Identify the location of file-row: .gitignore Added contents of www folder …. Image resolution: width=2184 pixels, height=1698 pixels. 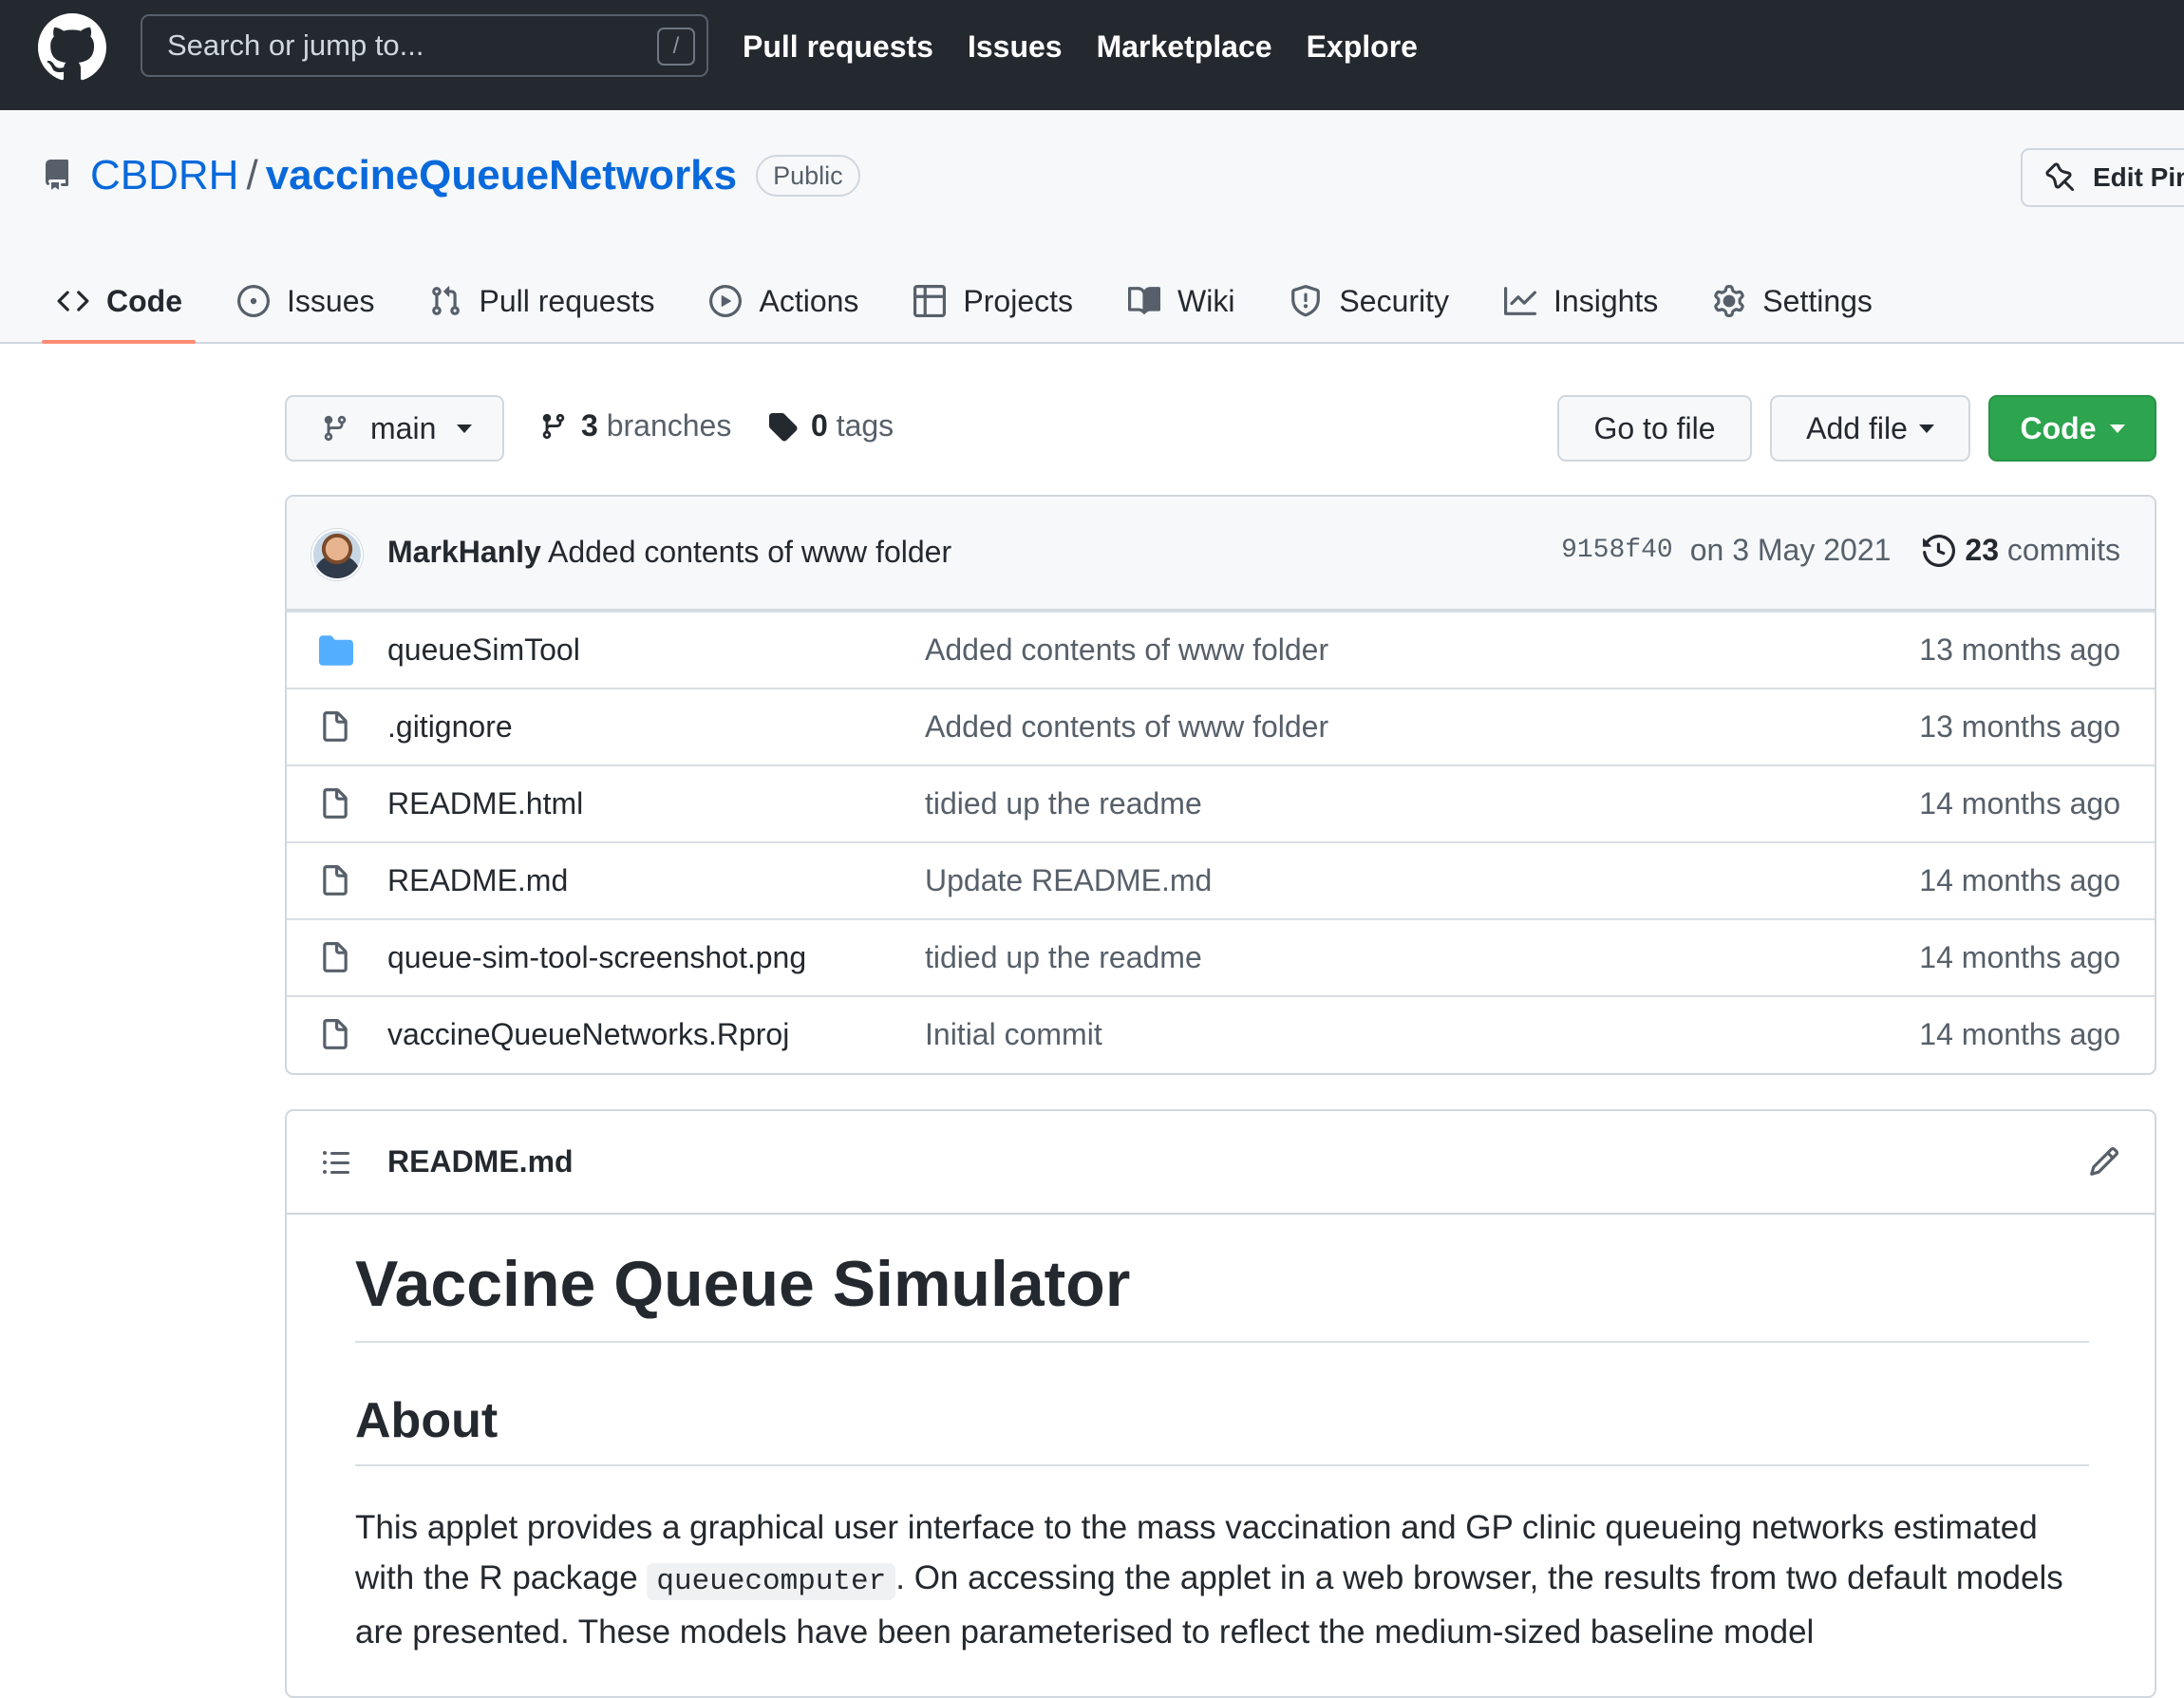
(1221, 726).